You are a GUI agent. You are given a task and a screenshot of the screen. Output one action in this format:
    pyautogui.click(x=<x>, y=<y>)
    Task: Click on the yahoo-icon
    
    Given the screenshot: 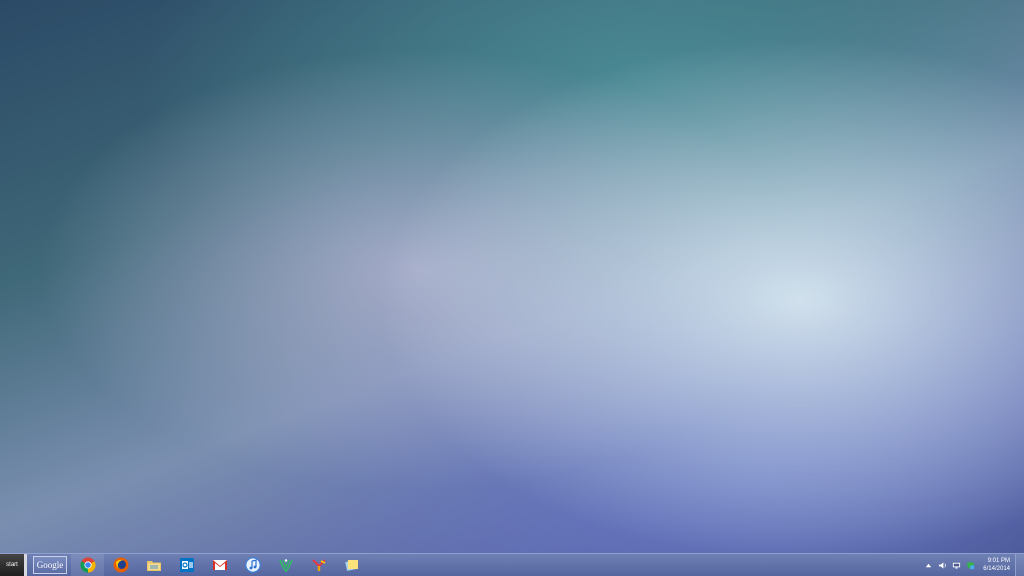 What is the action you would take?
    pyautogui.click(x=318, y=565)
    